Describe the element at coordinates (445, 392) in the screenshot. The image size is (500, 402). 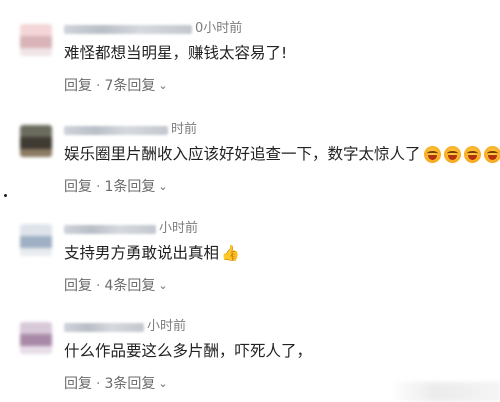
I see `watermark-blur` at that location.